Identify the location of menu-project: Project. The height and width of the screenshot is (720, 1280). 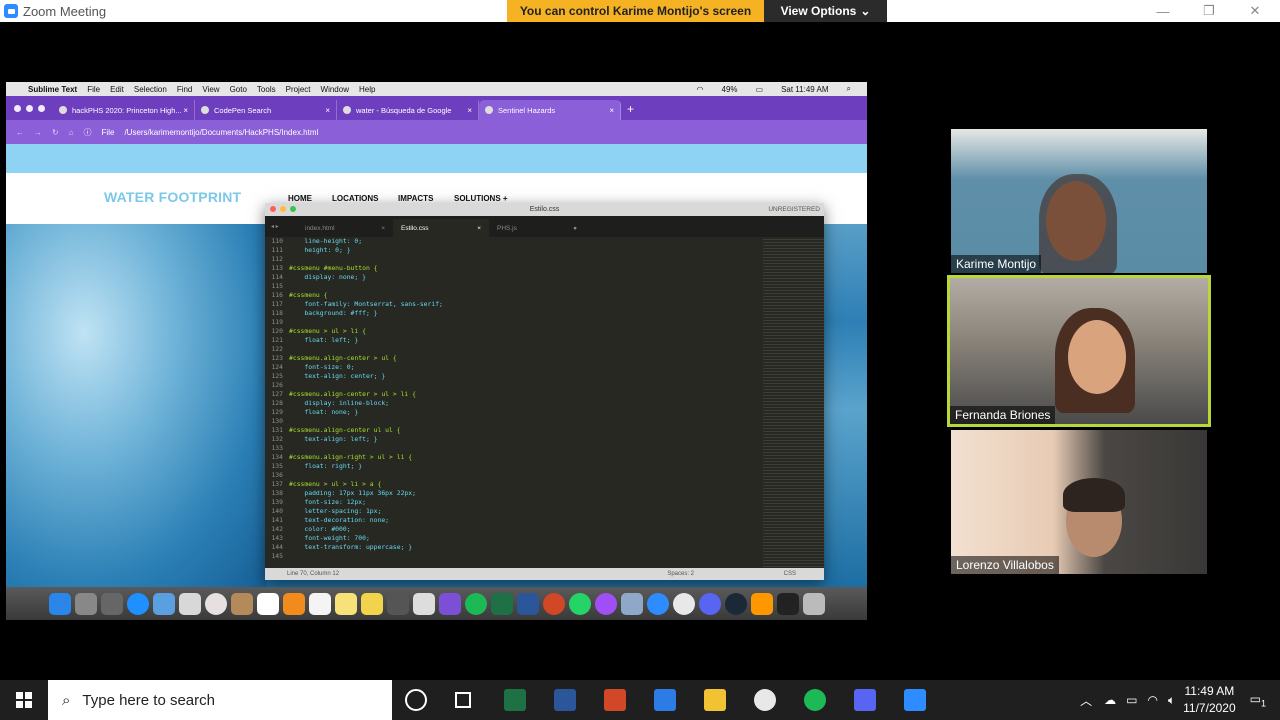
(298, 89).